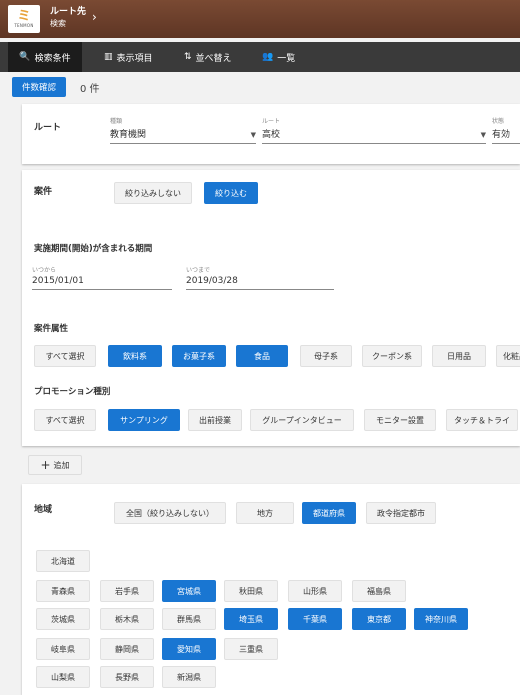 This screenshot has width=520, height=695. Describe the element at coordinates (65, 356) in the screenshot. I see `attr-chip: すべて選択` at that location.